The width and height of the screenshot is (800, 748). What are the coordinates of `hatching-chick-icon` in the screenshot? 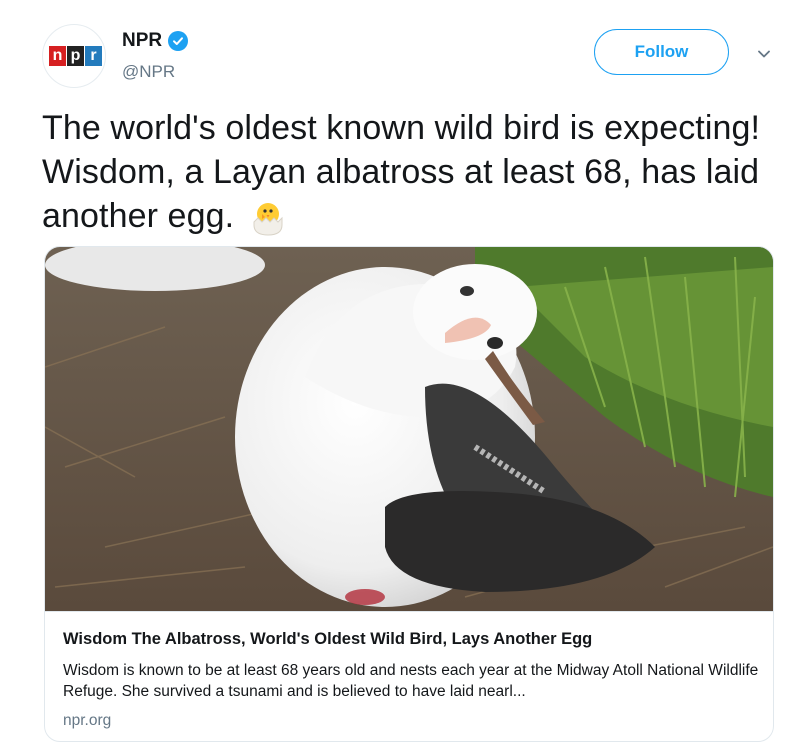 It's located at (268, 219).